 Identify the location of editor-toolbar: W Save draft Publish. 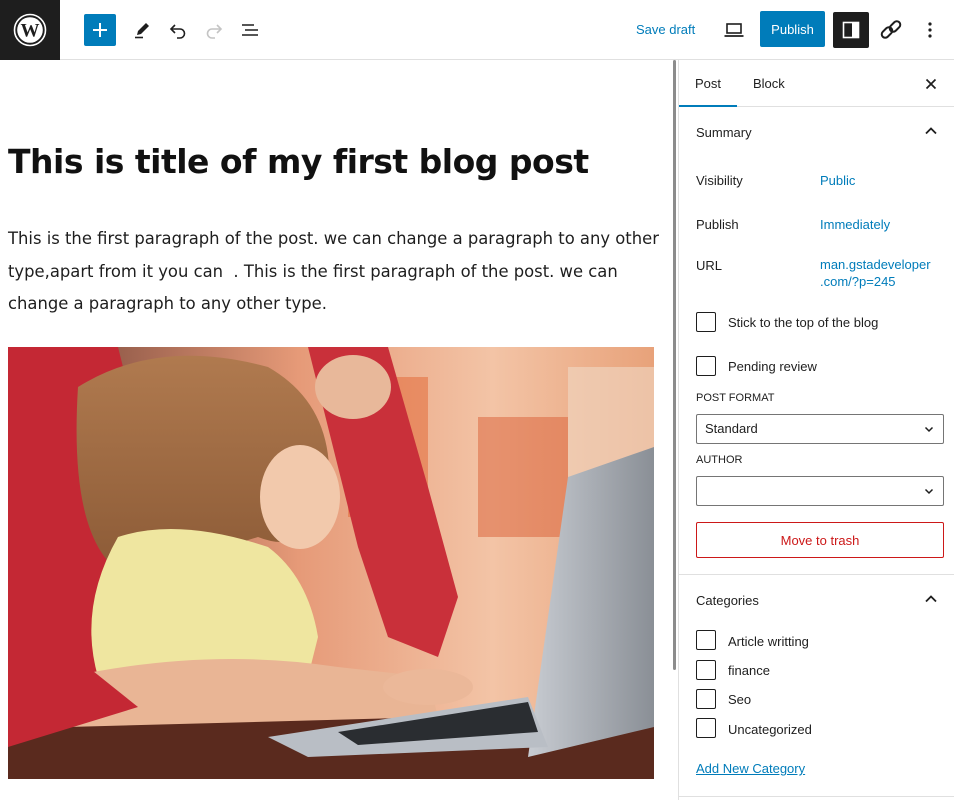
(477, 30).